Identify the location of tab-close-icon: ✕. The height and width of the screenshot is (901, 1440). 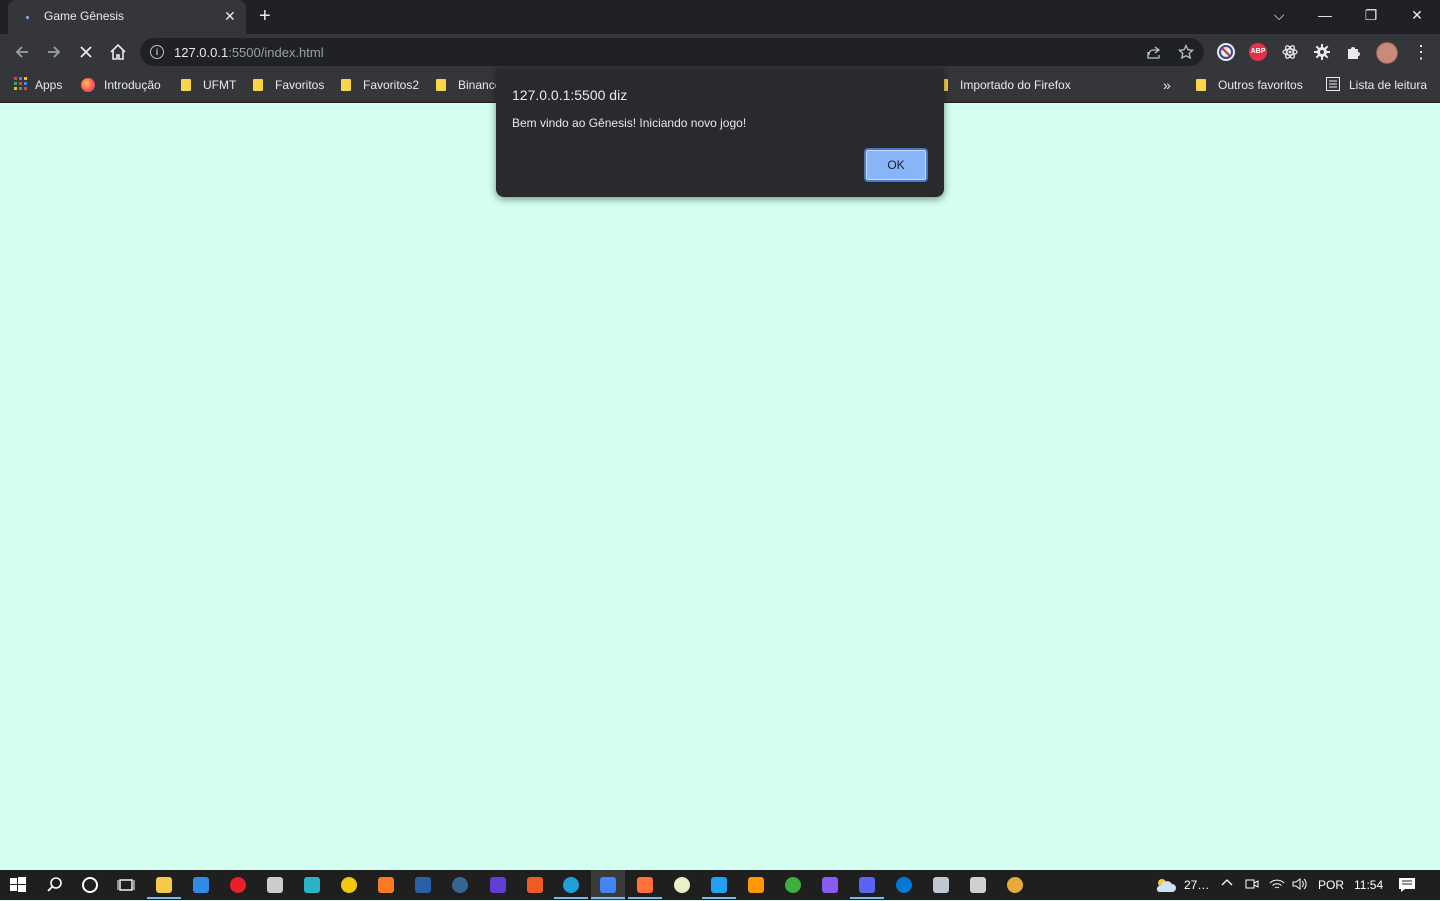
(230, 16).